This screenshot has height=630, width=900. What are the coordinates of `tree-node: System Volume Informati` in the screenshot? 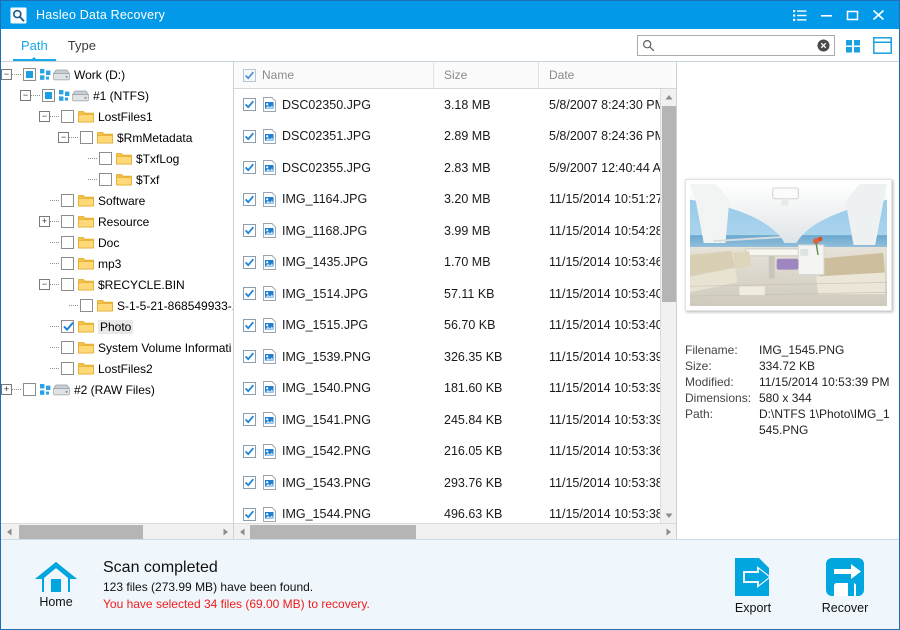 It's located at (117, 347).